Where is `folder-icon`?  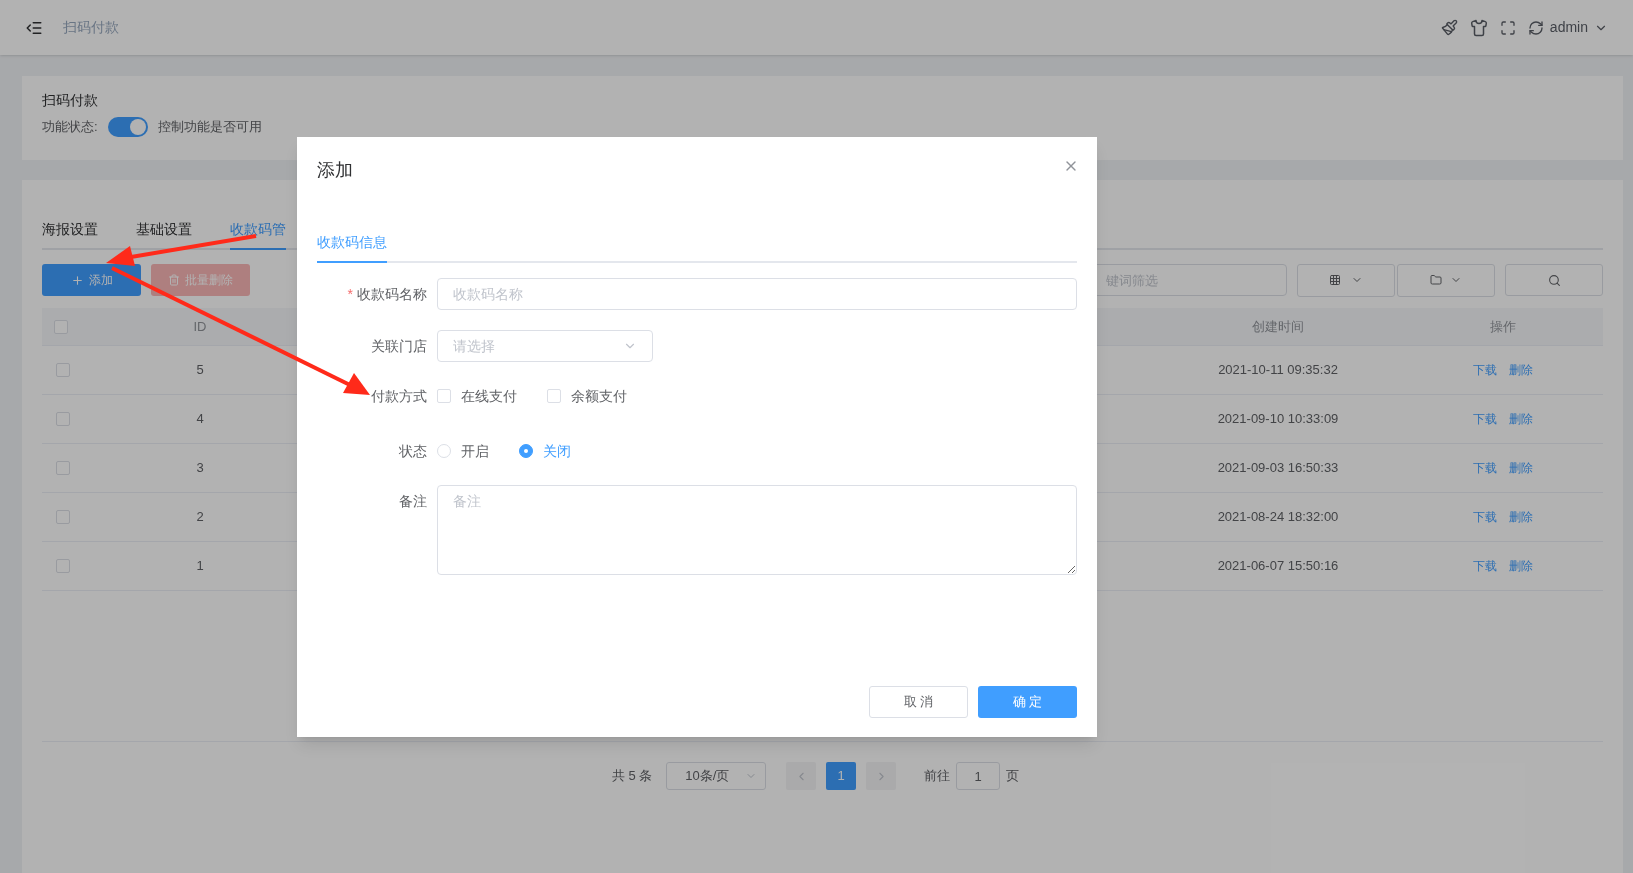 folder-icon is located at coordinates (1436, 280).